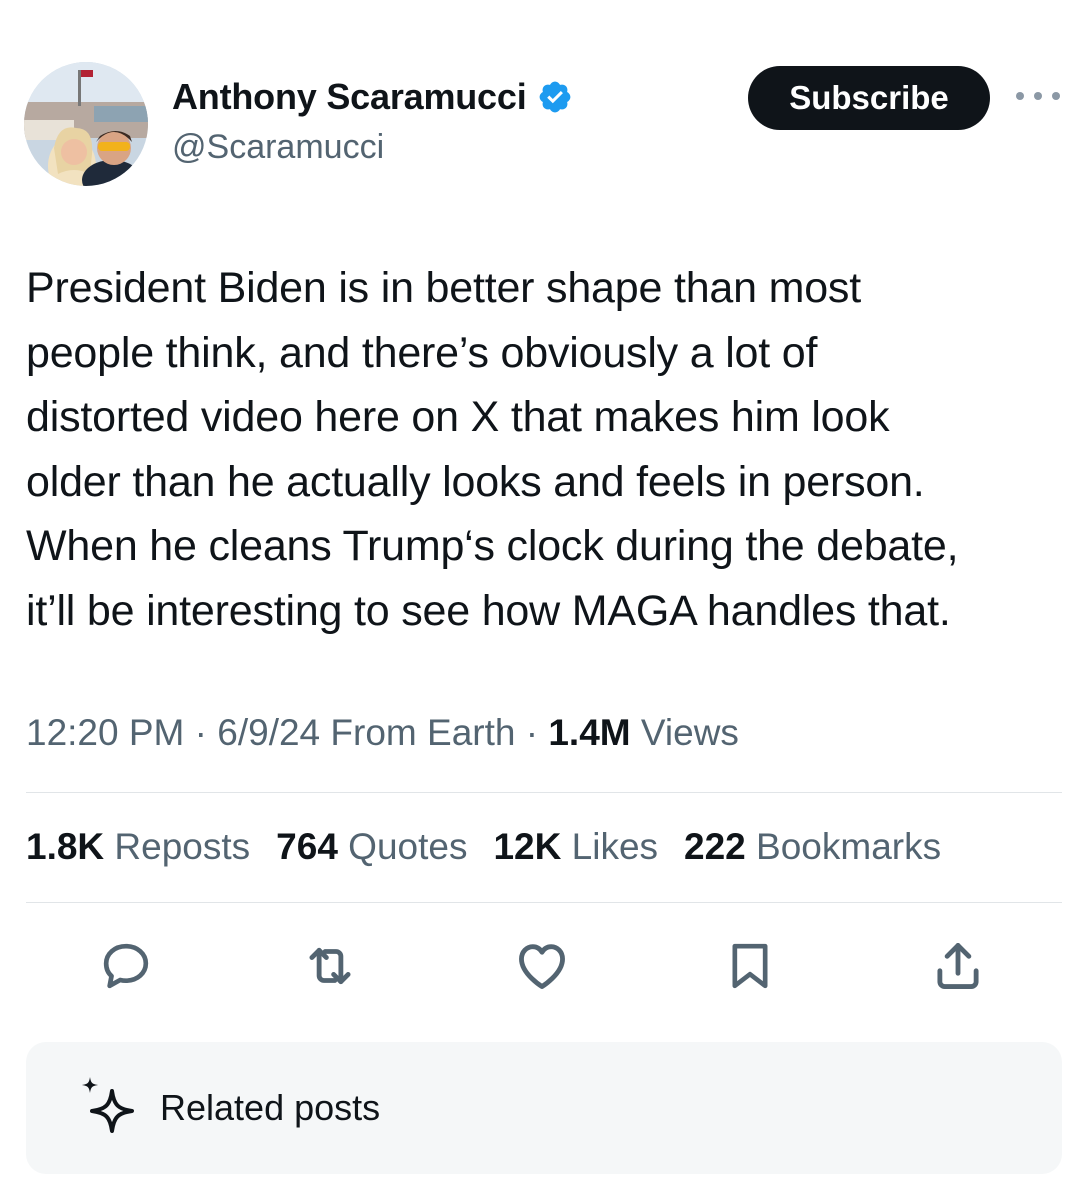 Image resolution: width=1088 pixels, height=1200 pixels. Describe the element at coordinates (610, 846) in the screenshot. I see `likes-label: Likes` at that location.